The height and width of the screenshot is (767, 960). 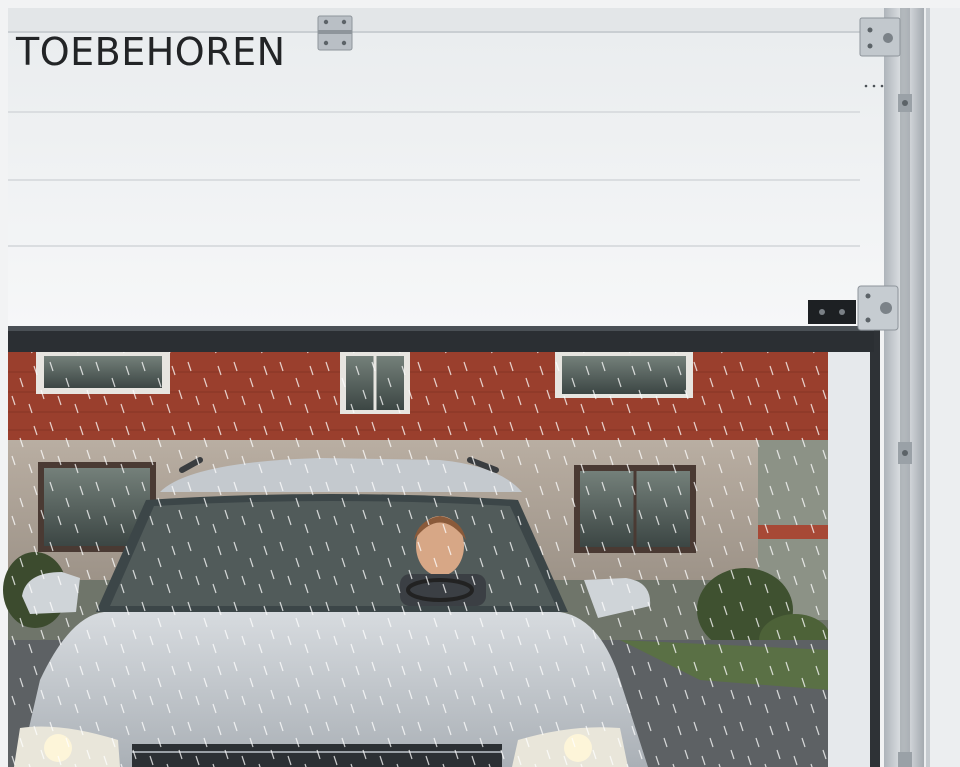 I want to click on page-title: TOEBEHOREN, so click(x=151, y=52).